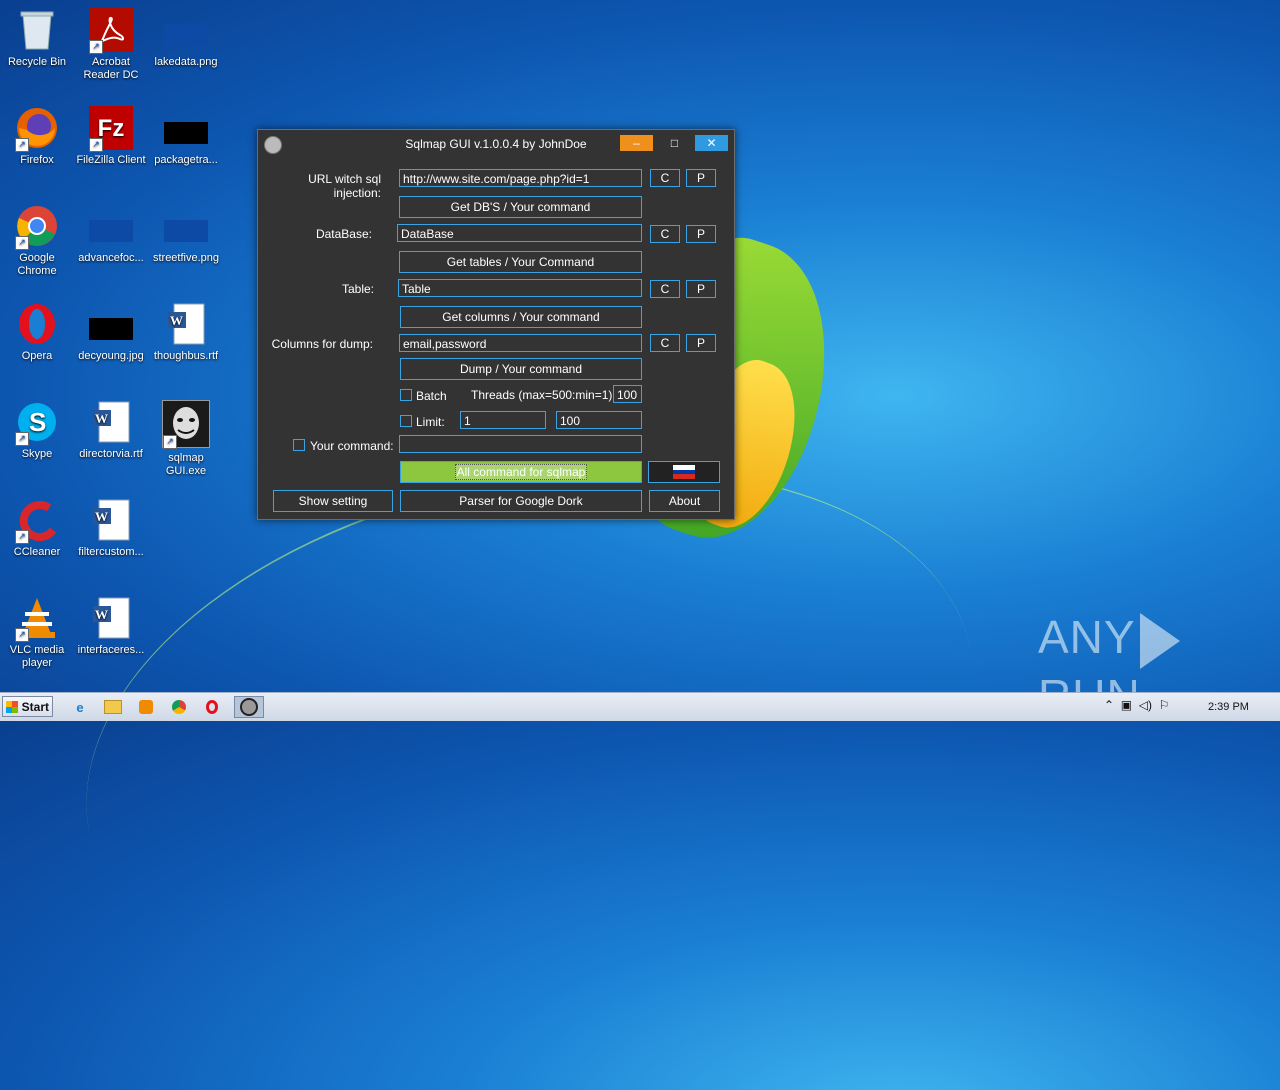 This screenshot has height=1090, width=1280. I want to click on columns-p-button: P, so click(701, 343).